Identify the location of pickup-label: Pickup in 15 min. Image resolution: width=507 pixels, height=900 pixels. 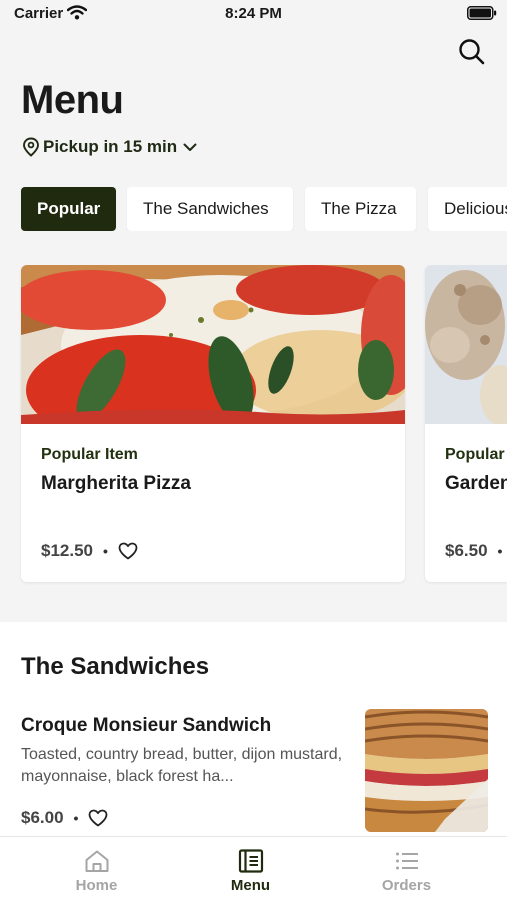
(110, 146).